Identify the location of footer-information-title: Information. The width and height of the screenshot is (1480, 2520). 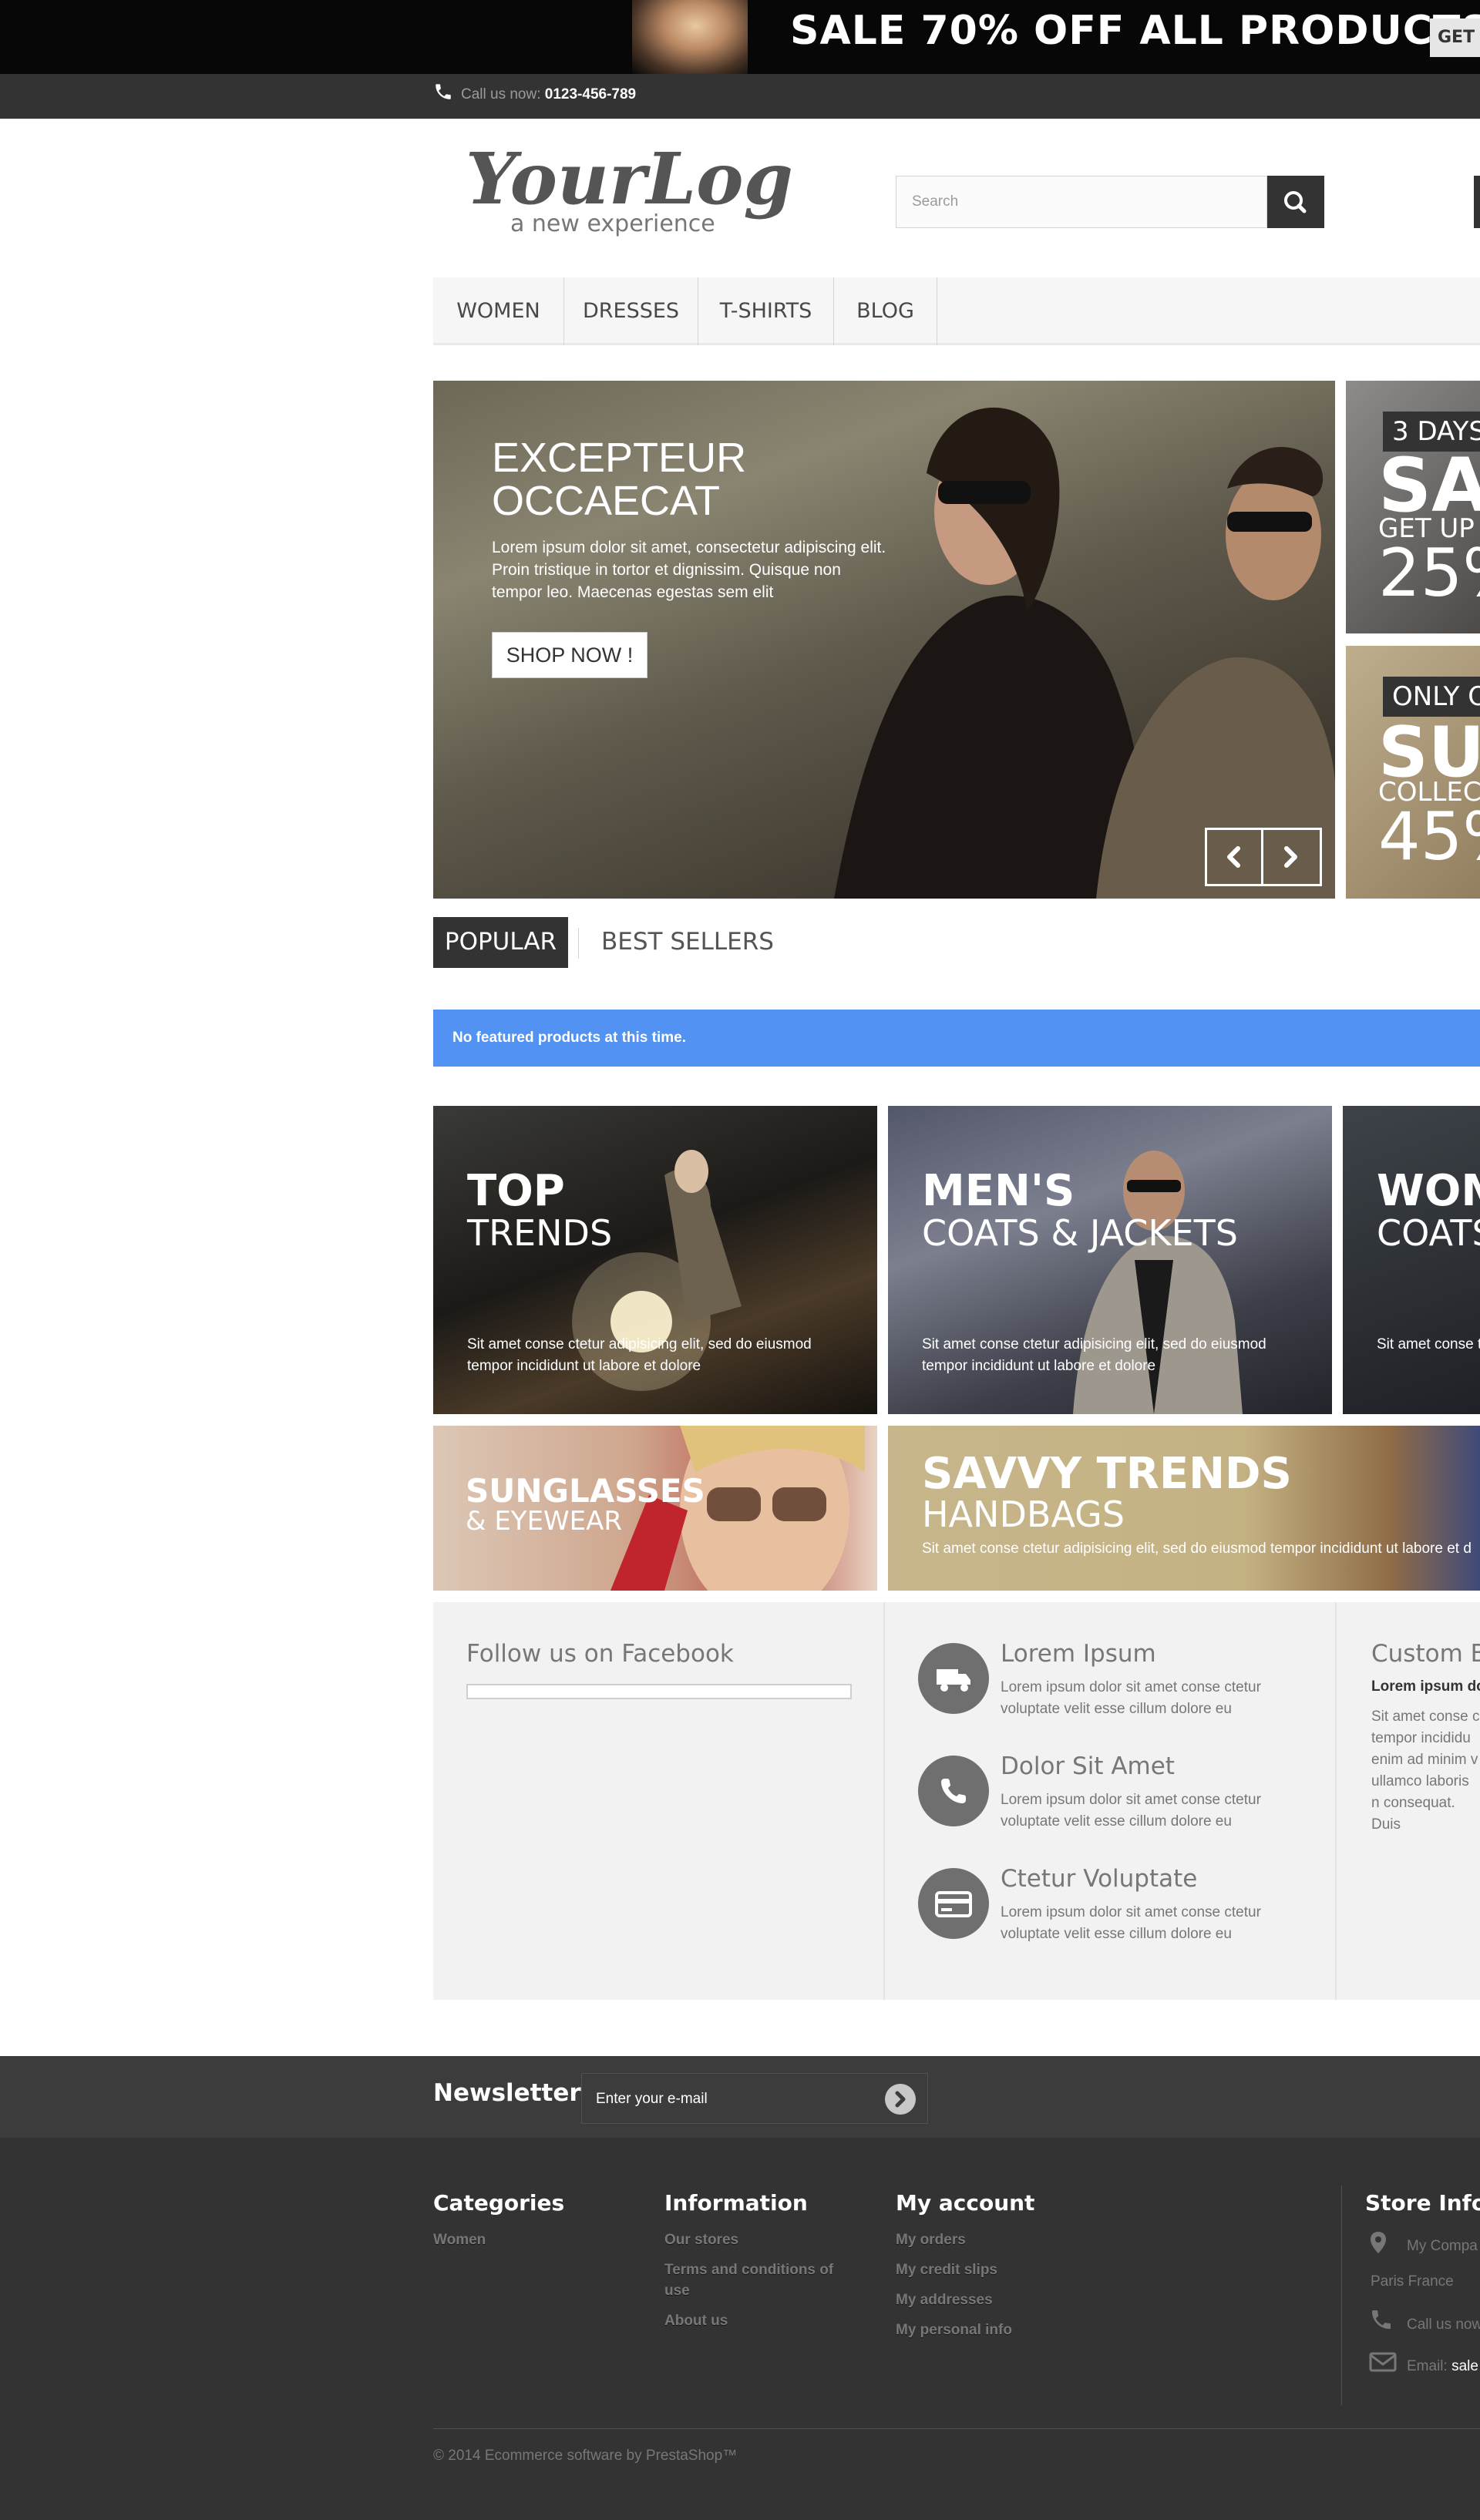
(736, 2203).